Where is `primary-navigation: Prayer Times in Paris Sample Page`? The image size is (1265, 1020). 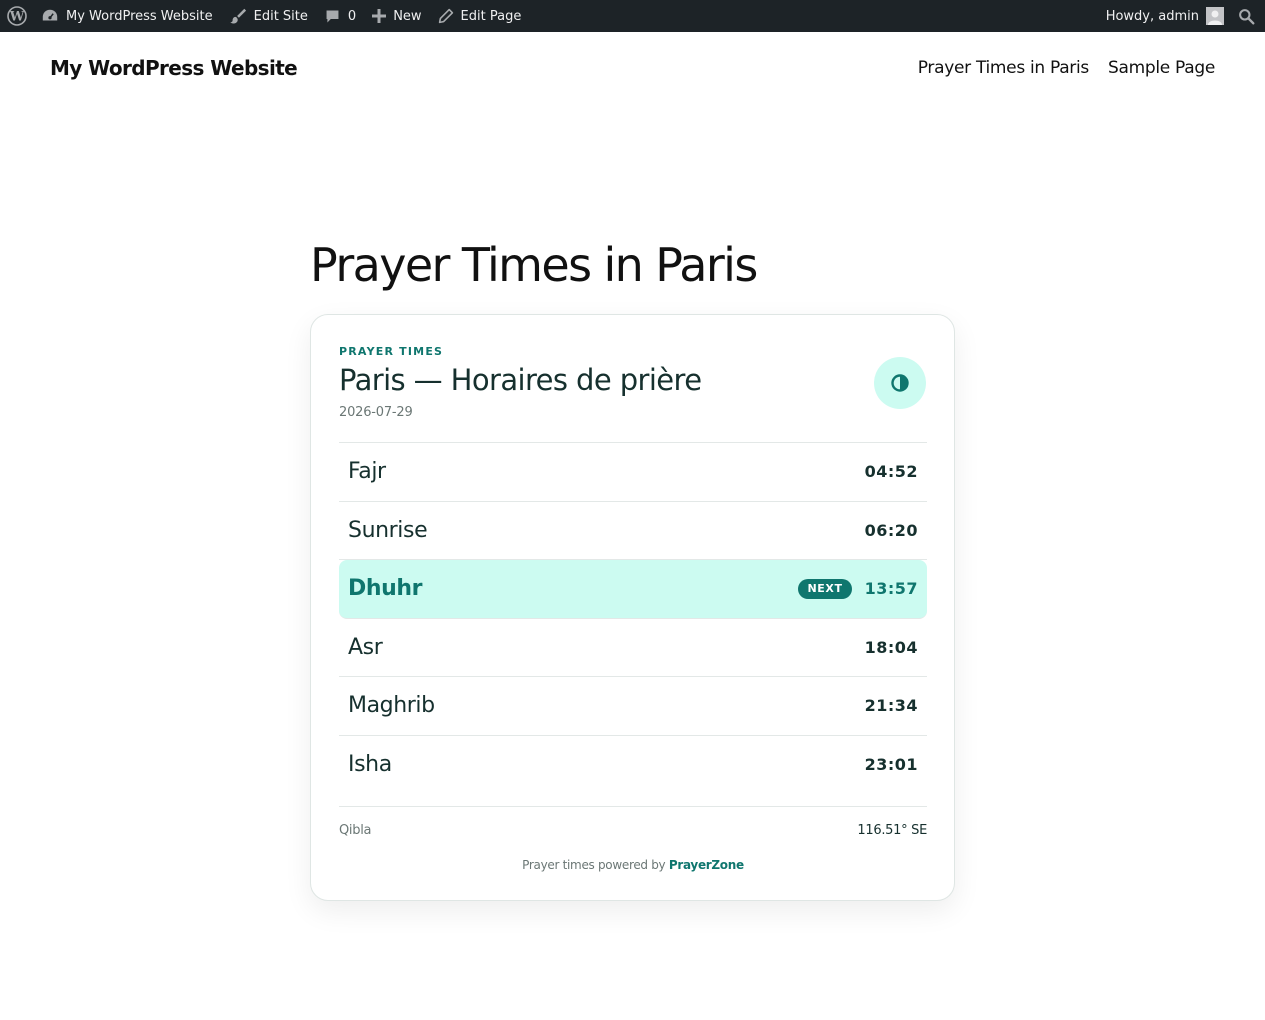
primary-navigation: Prayer Times in Paris Sample Page is located at coordinates (1067, 68).